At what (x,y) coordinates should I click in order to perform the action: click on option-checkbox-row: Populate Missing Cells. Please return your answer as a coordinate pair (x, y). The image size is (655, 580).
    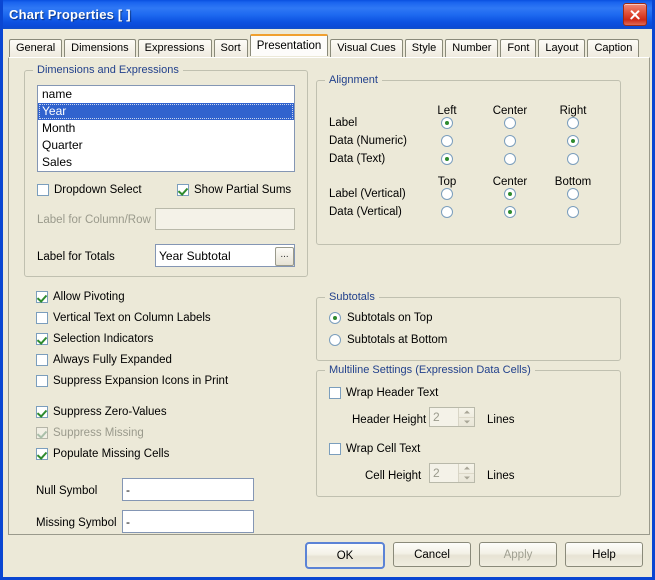
    Looking at the image, I should click on (102, 454).